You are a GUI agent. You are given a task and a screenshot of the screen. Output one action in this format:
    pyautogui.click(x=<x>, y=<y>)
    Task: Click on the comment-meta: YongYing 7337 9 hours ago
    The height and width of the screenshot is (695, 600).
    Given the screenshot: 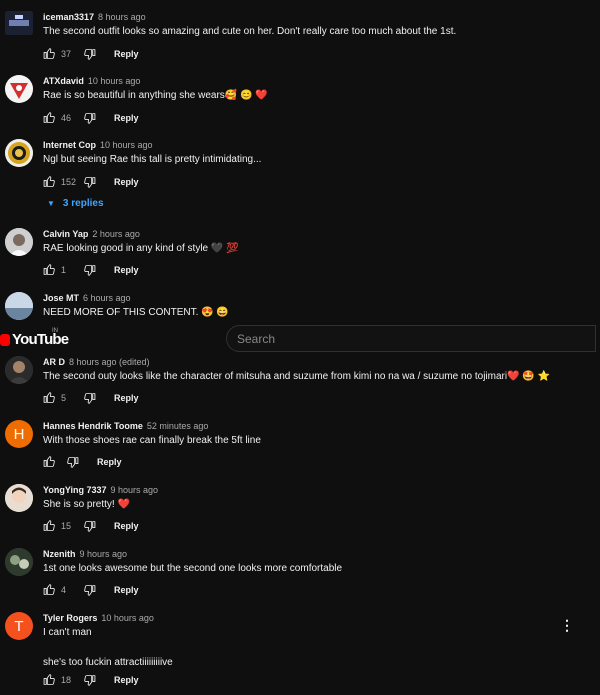 What is the action you would take?
    pyautogui.click(x=100, y=490)
    